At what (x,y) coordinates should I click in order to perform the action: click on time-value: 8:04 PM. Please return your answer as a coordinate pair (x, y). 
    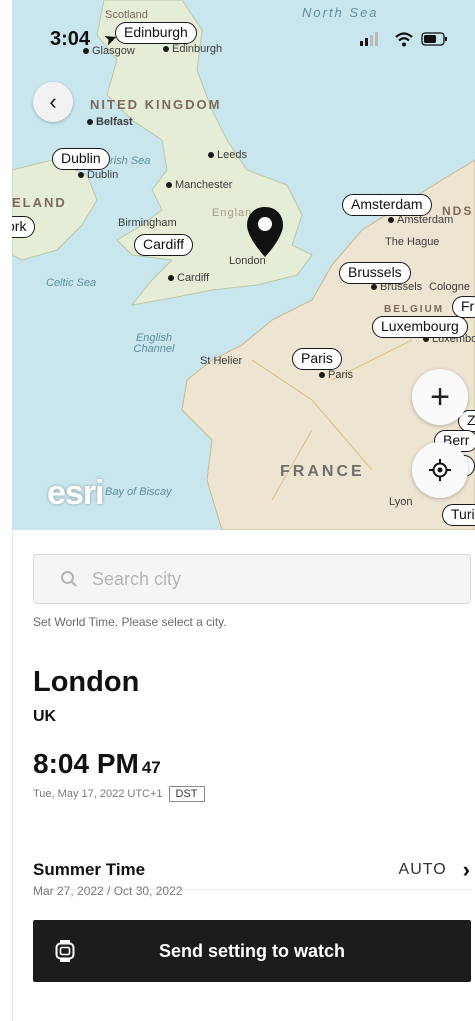
    Looking at the image, I should click on (86, 763).